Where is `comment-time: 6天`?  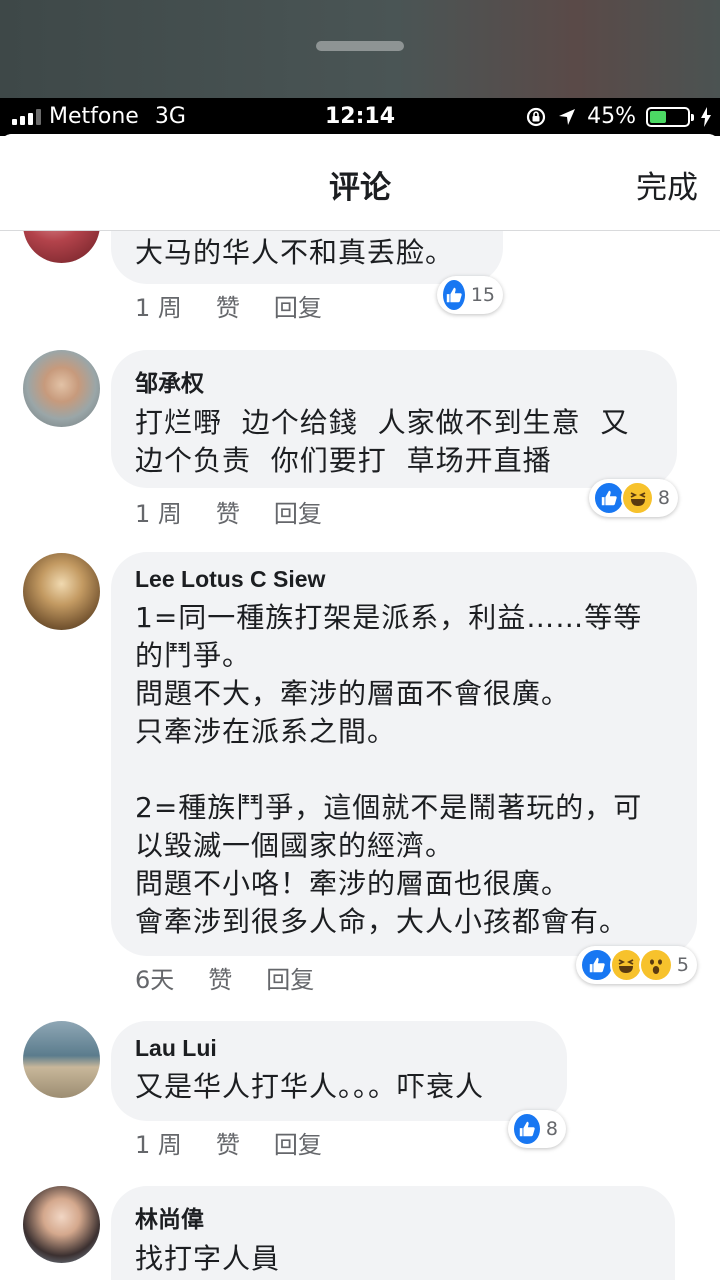 comment-time: 6天 is located at coordinates (155, 980).